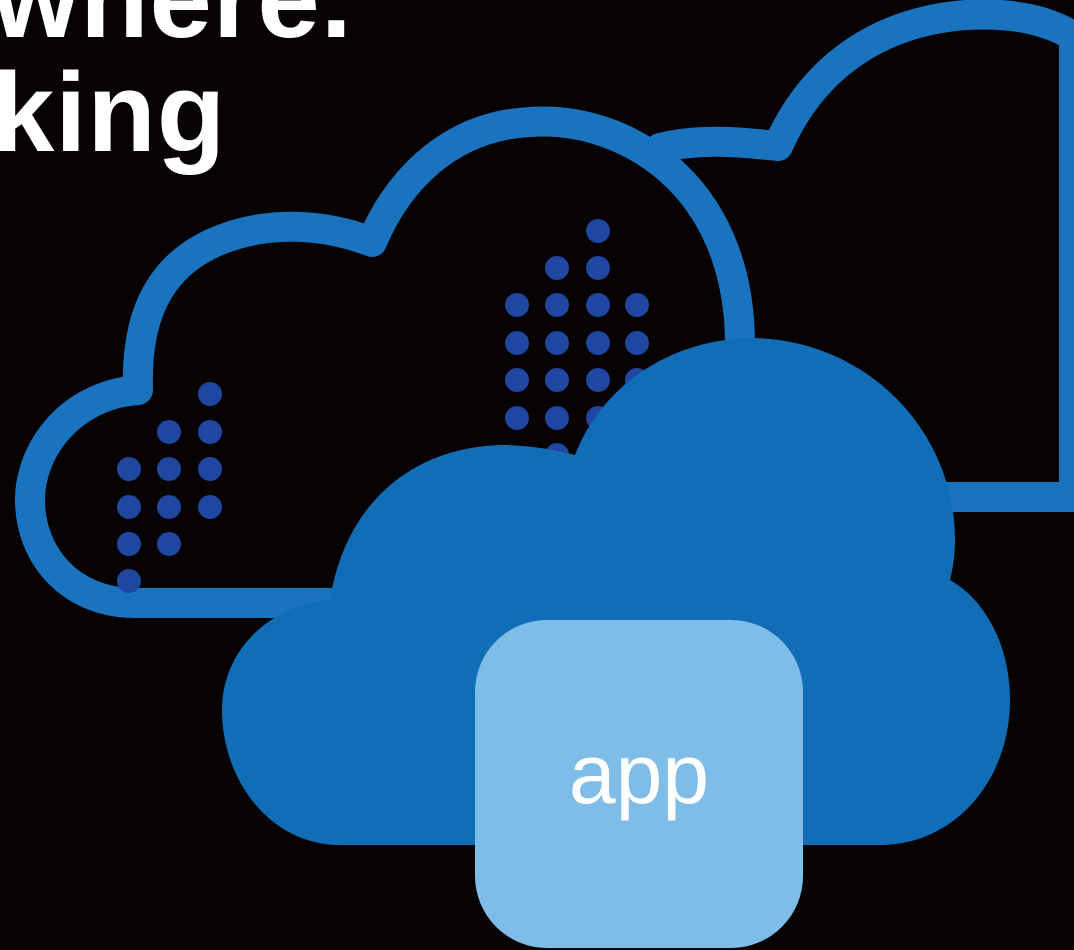 The image size is (1074, 950). I want to click on app-tile: app, so click(639, 784).